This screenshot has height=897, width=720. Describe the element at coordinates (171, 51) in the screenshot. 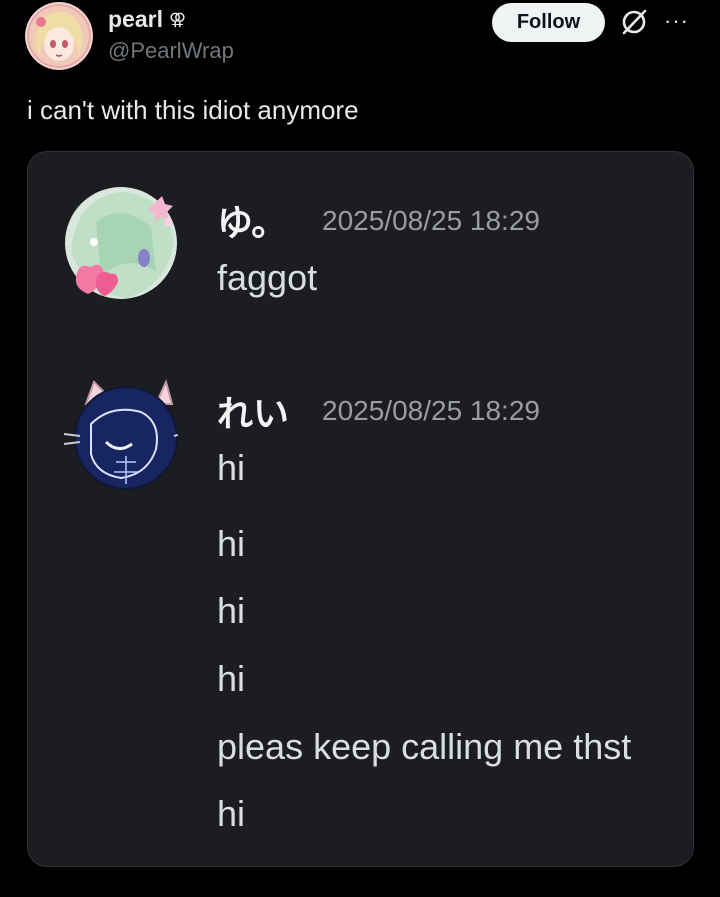

I see `author-handle: @PearlWrap` at that location.